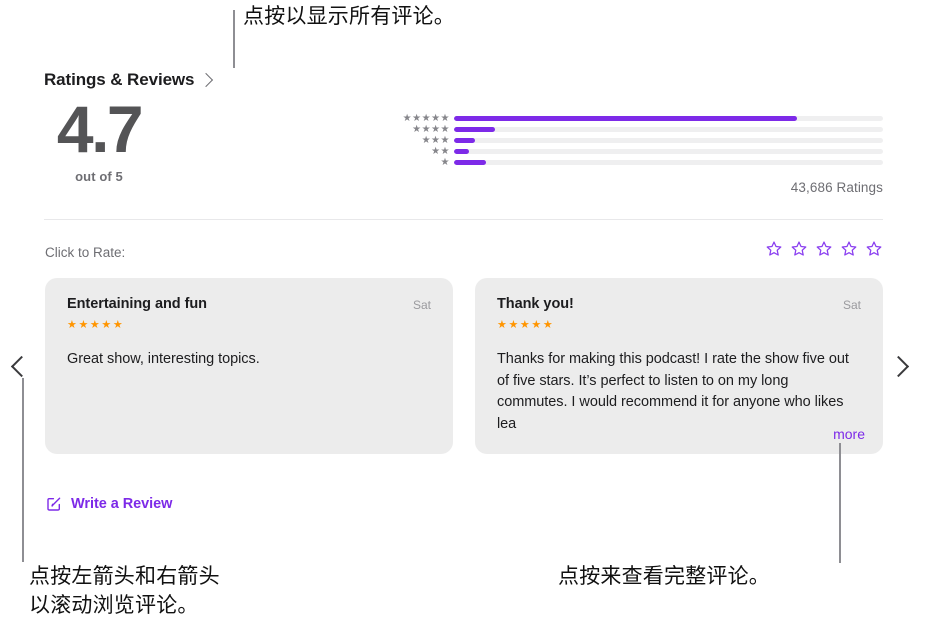 This screenshot has width=931, height=633. What do you see at coordinates (122, 504) in the screenshot?
I see `write-a-review-label: Write a Review` at bounding box center [122, 504].